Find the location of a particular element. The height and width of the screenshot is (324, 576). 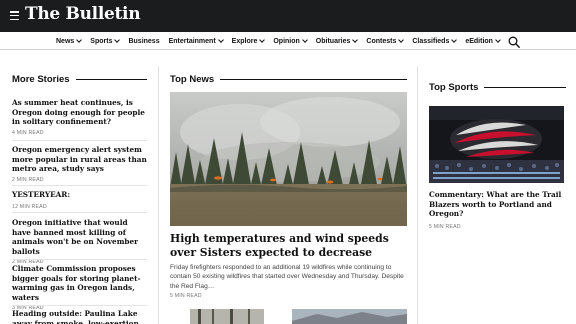

nav-item-news: News is located at coordinates (69, 41).